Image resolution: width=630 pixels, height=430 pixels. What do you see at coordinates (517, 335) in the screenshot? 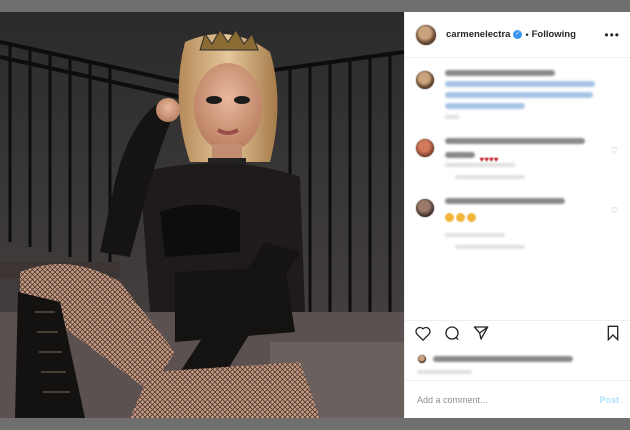
I see `action-bar` at bounding box center [517, 335].